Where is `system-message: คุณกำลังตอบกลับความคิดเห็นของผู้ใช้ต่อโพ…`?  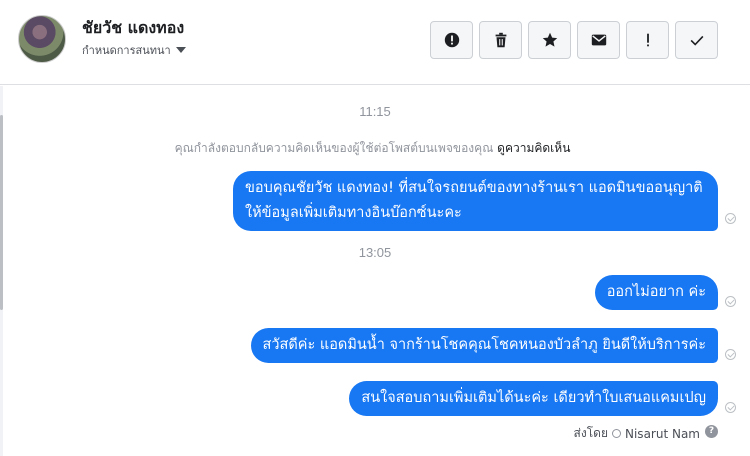
system-message: คุณกำลังตอบกลับความคิดเห็นของผู้ใช้ต่อโพ… is located at coordinates (334, 148).